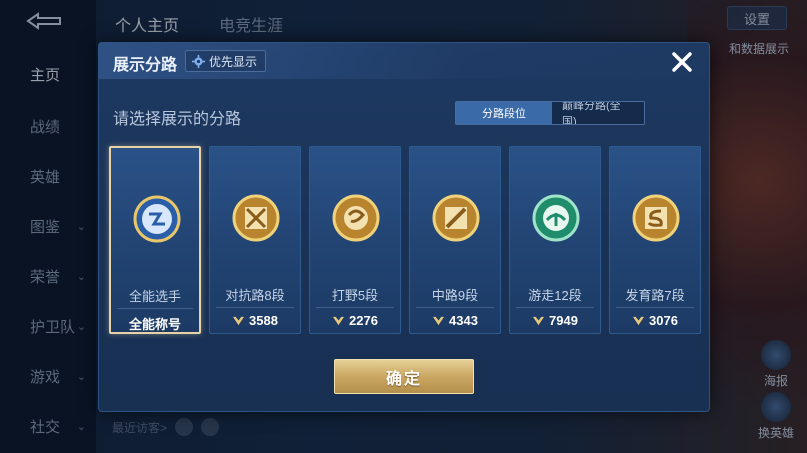 The image size is (807, 453). What do you see at coordinates (404, 376) in the screenshot?
I see `confirm-button: 确定` at bounding box center [404, 376].